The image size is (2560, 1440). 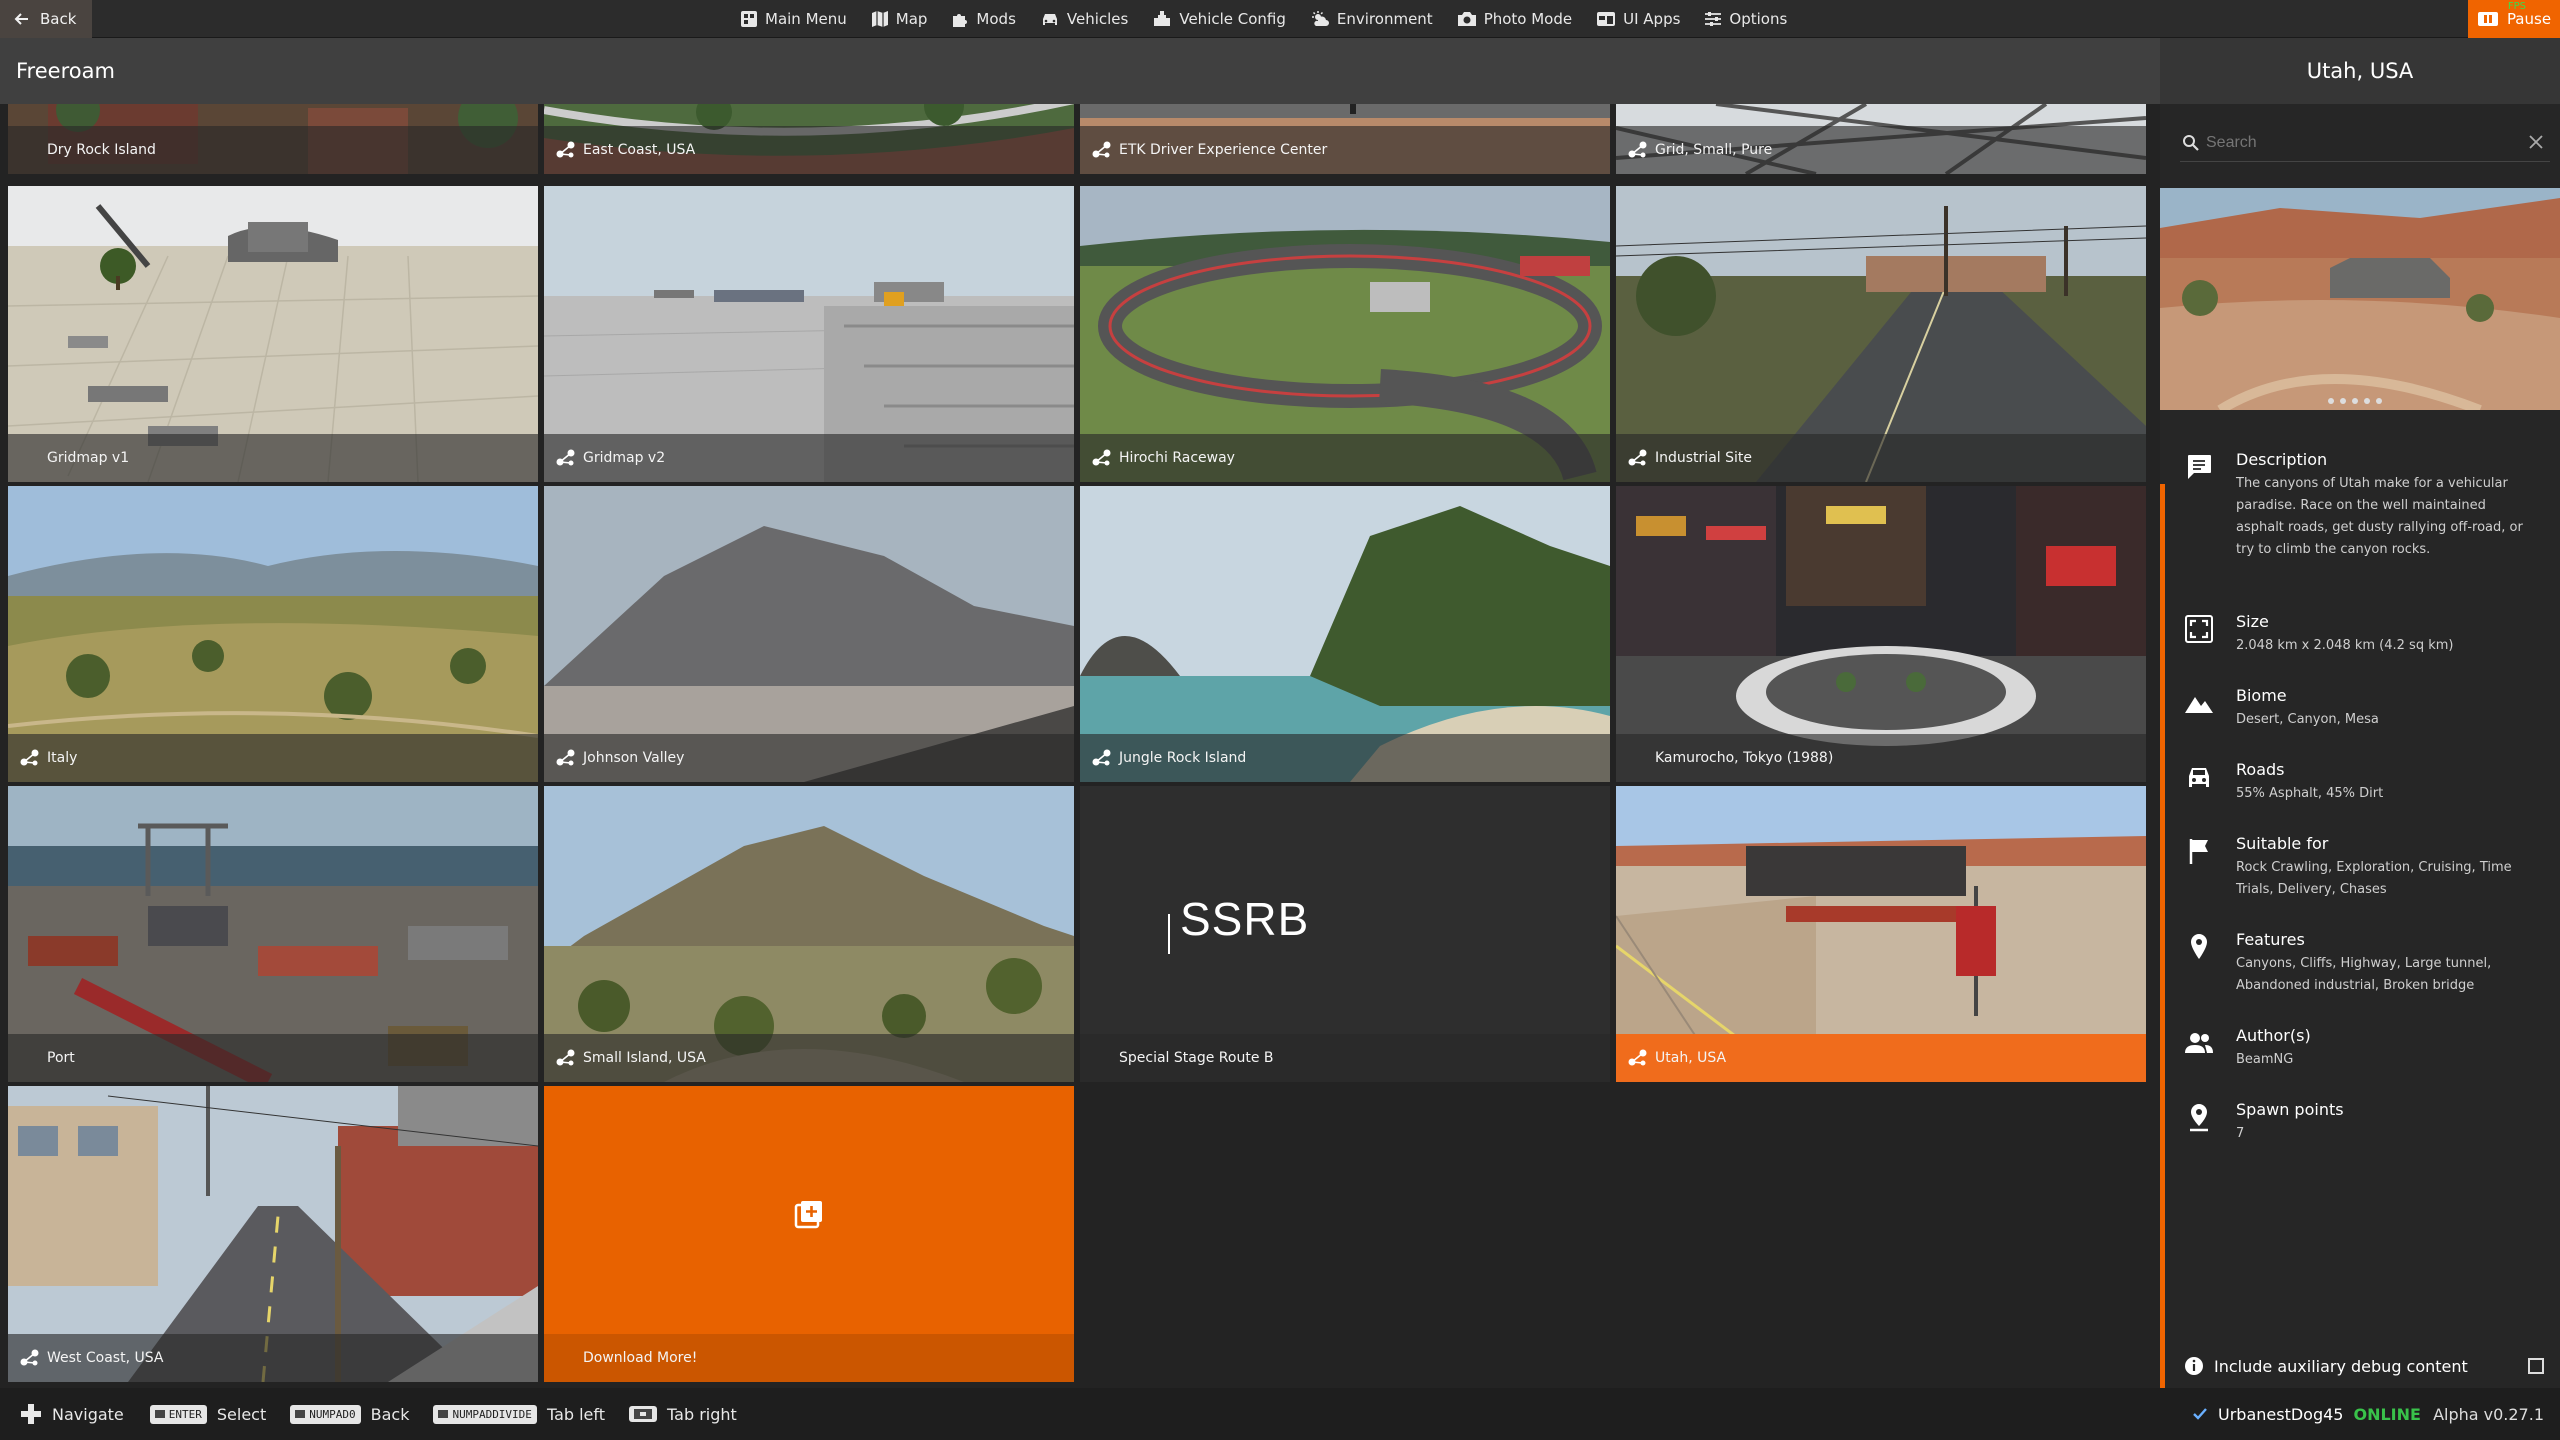 I want to click on level-caption: Special Stage Route B, so click(x=1345, y=1058).